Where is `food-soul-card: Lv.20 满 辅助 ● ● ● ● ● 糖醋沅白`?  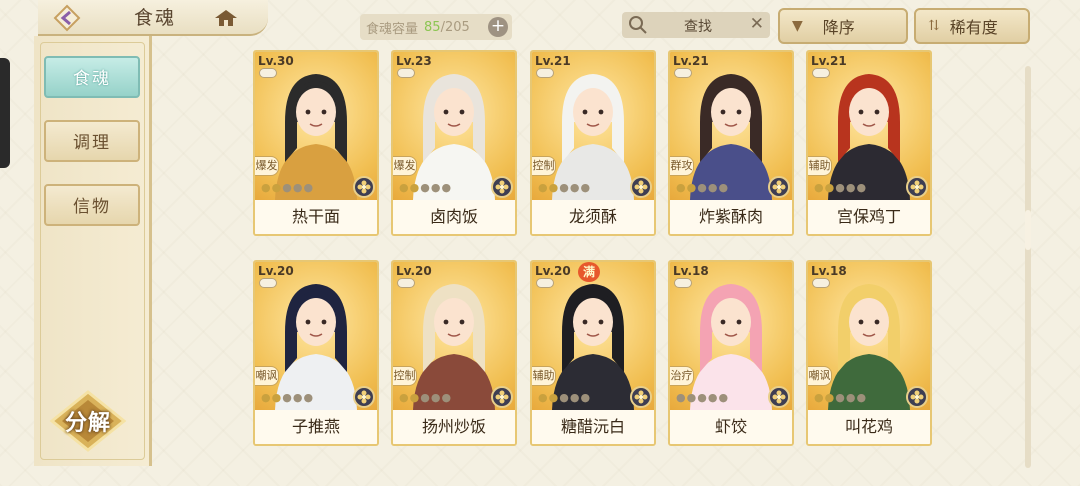
food-soul-card: Lv.20 满 辅助 ● ● ● ● ● 糖醋沅白 is located at coordinates (593, 353).